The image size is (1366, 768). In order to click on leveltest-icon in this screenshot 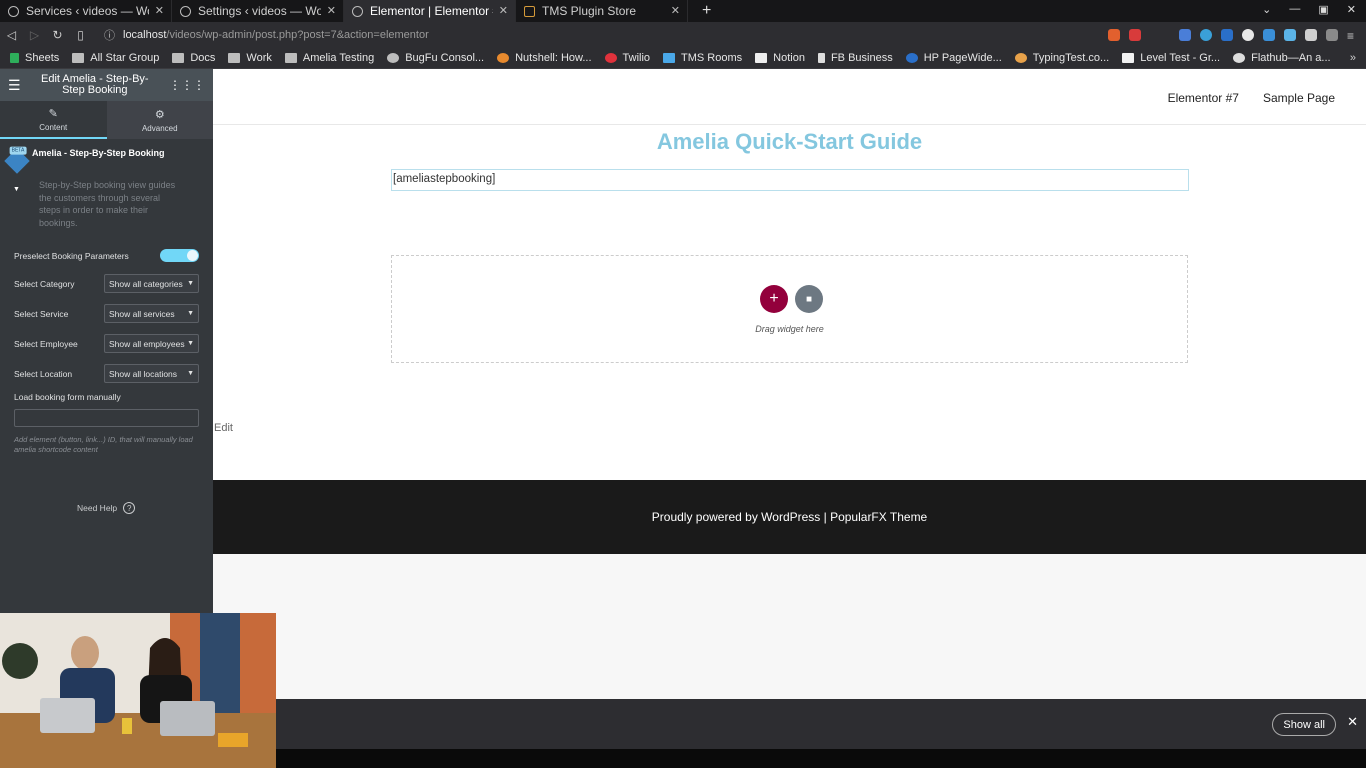, I will do `click(1128, 57)`.